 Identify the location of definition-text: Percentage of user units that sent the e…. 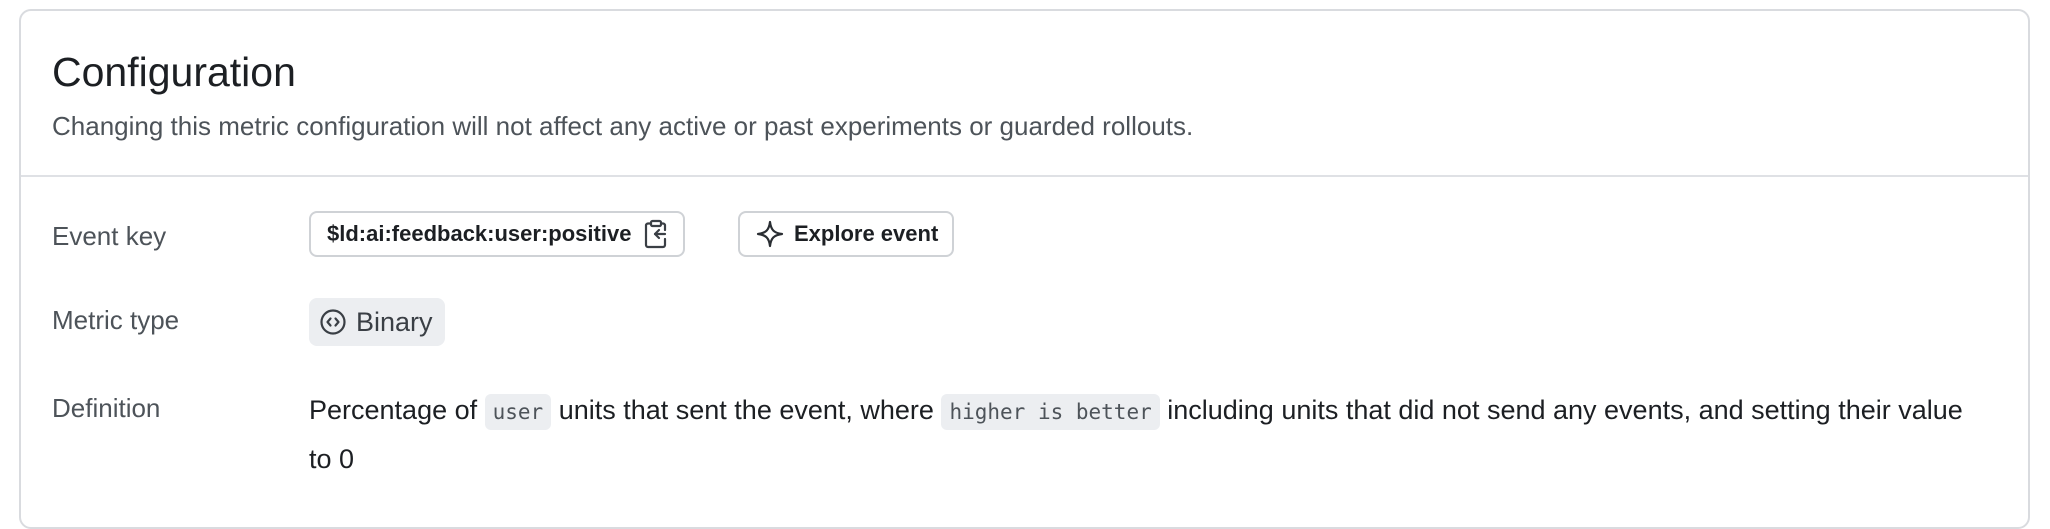
(1148, 435).